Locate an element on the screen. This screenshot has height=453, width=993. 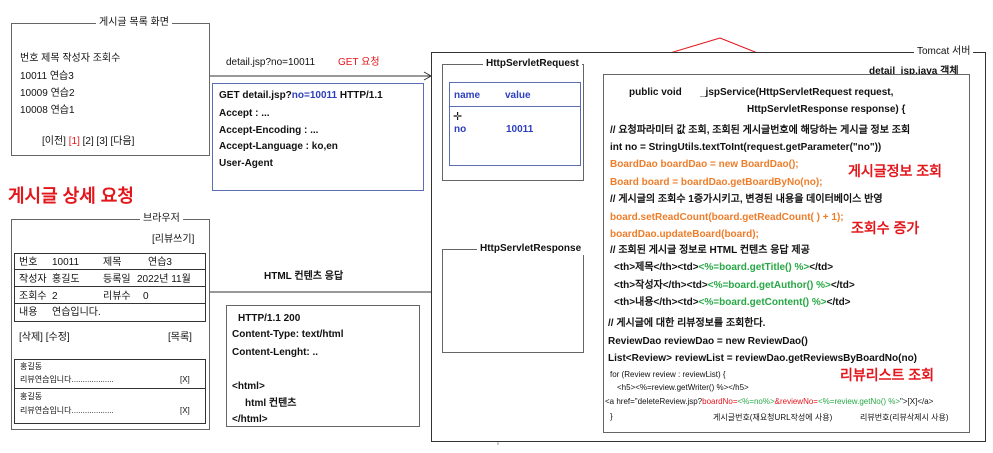
browser-title: 브라우저 is located at coordinates (161, 219).